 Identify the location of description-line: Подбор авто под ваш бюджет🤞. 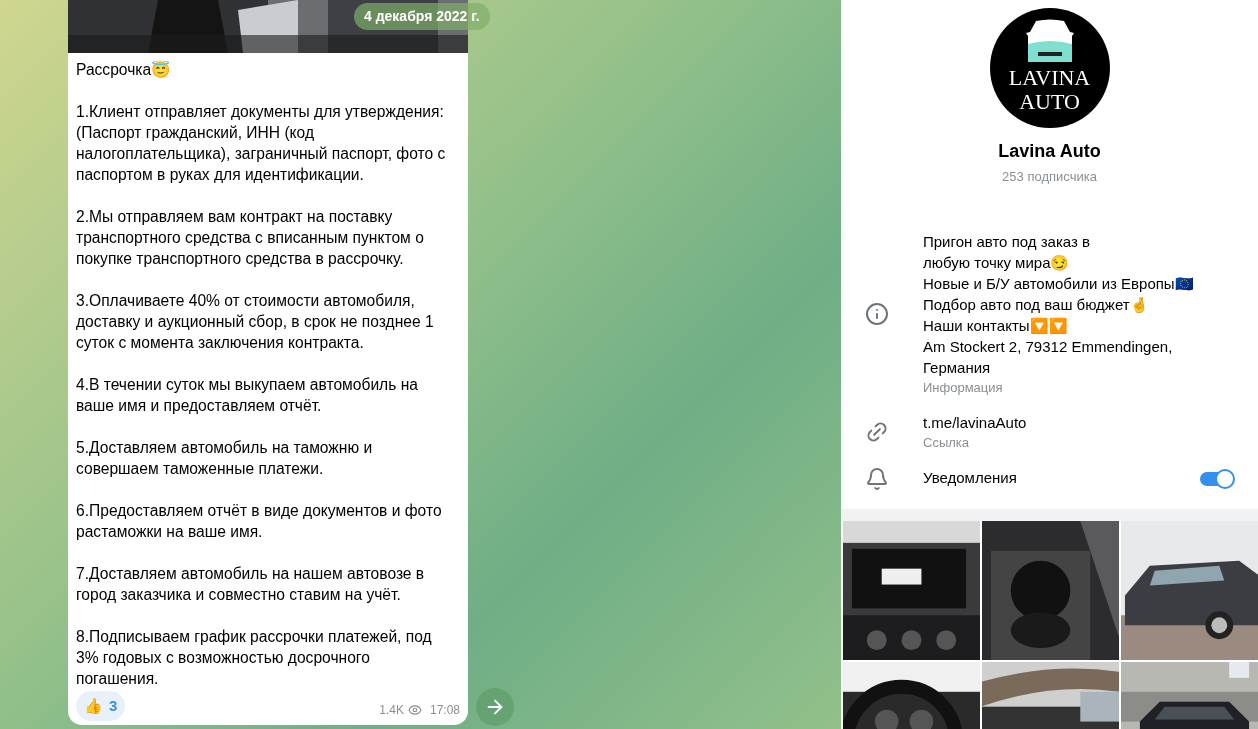
(1036, 304).